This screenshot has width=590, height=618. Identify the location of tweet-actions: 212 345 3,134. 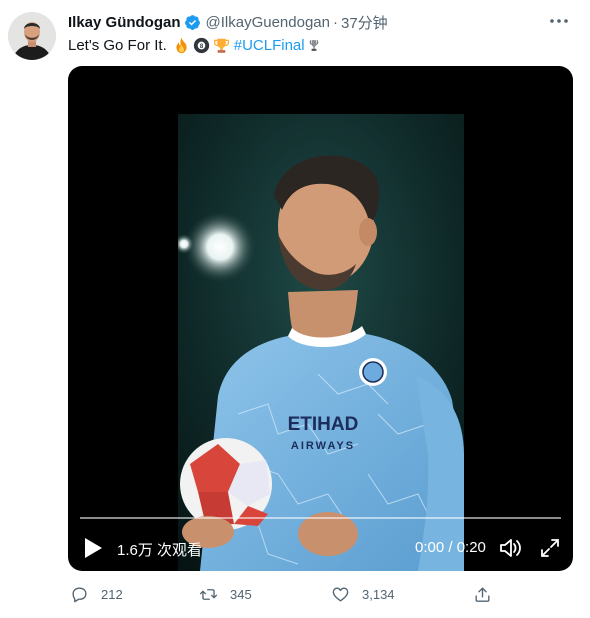
(320, 594).